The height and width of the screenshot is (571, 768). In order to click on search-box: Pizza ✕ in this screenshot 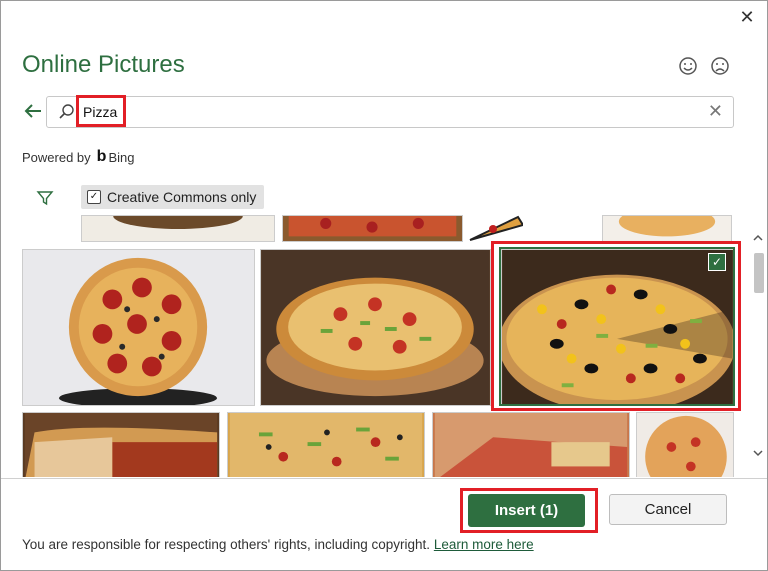, I will do `click(390, 112)`.